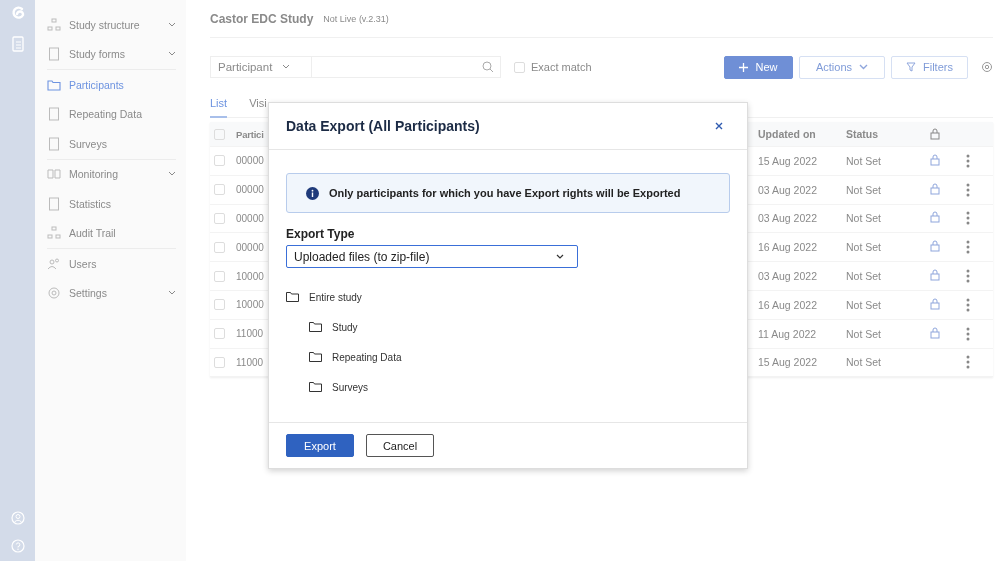  What do you see at coordinates (111, 144) in the screenshot?
I see `sidebar-item: Surveys` at bounding box center [111, 144].